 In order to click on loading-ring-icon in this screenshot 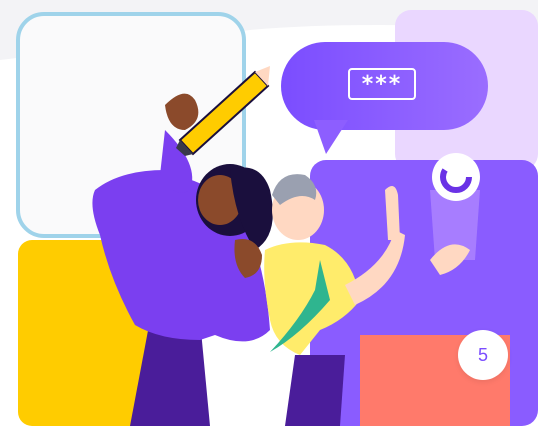, I will do `click(456, 177)`.